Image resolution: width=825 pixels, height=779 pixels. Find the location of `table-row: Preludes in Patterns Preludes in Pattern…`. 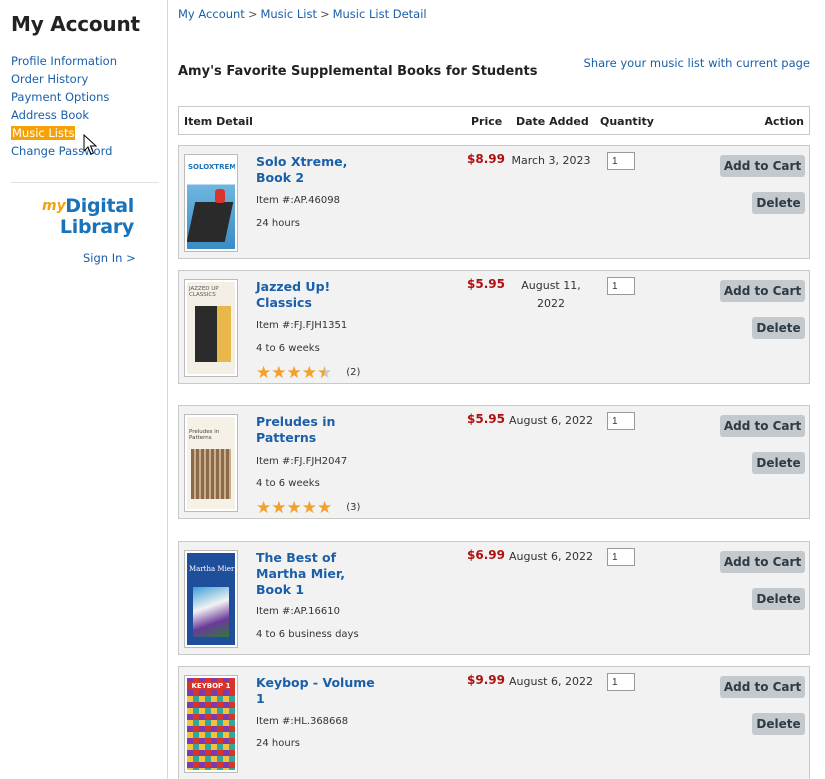

table-row: Preludes in Patterns Preludes in Pattern… is located at coordinates (494, 462).